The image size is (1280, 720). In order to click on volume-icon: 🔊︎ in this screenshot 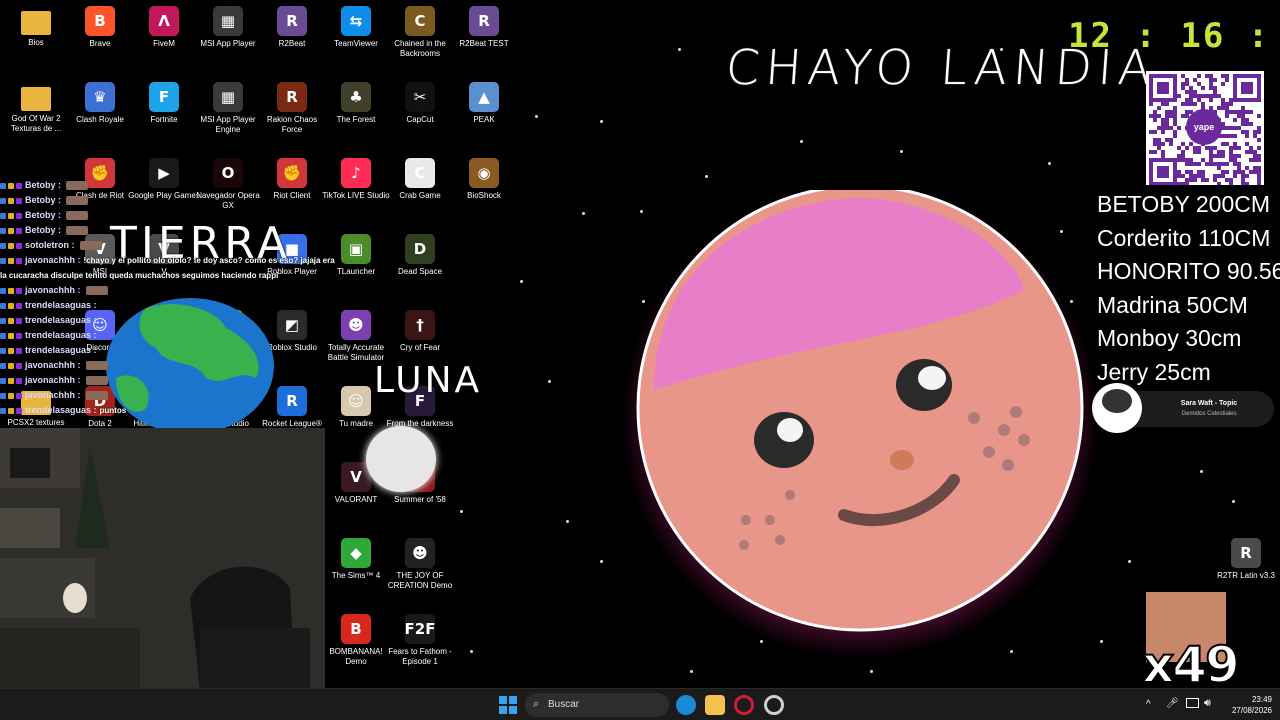, I will do `click(1207, 703)`.